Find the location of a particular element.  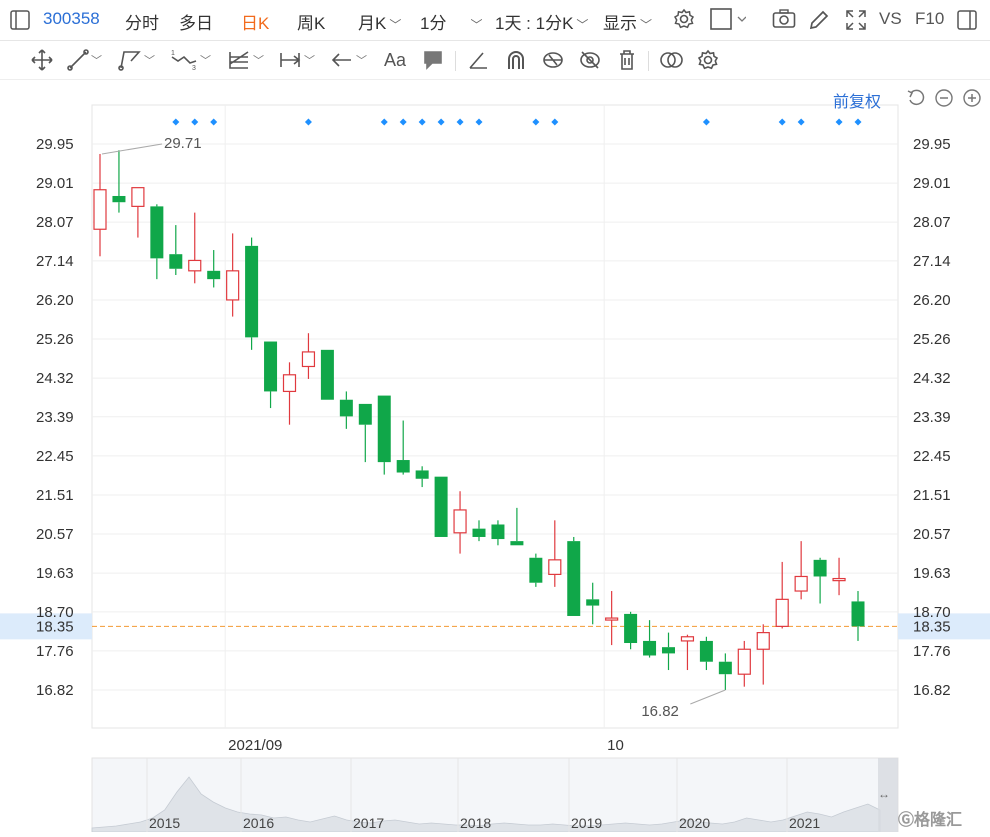

y-tick-label-left: 29.01 is located at coordinates (55, 183).